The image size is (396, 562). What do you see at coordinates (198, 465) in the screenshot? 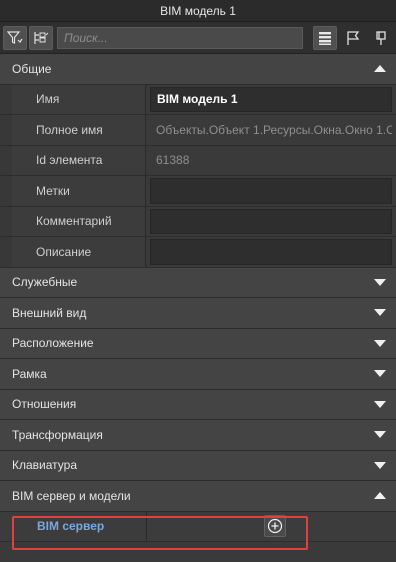
I see `group-keyboard-header: Клавиатура` at bounding box center [198, 465].